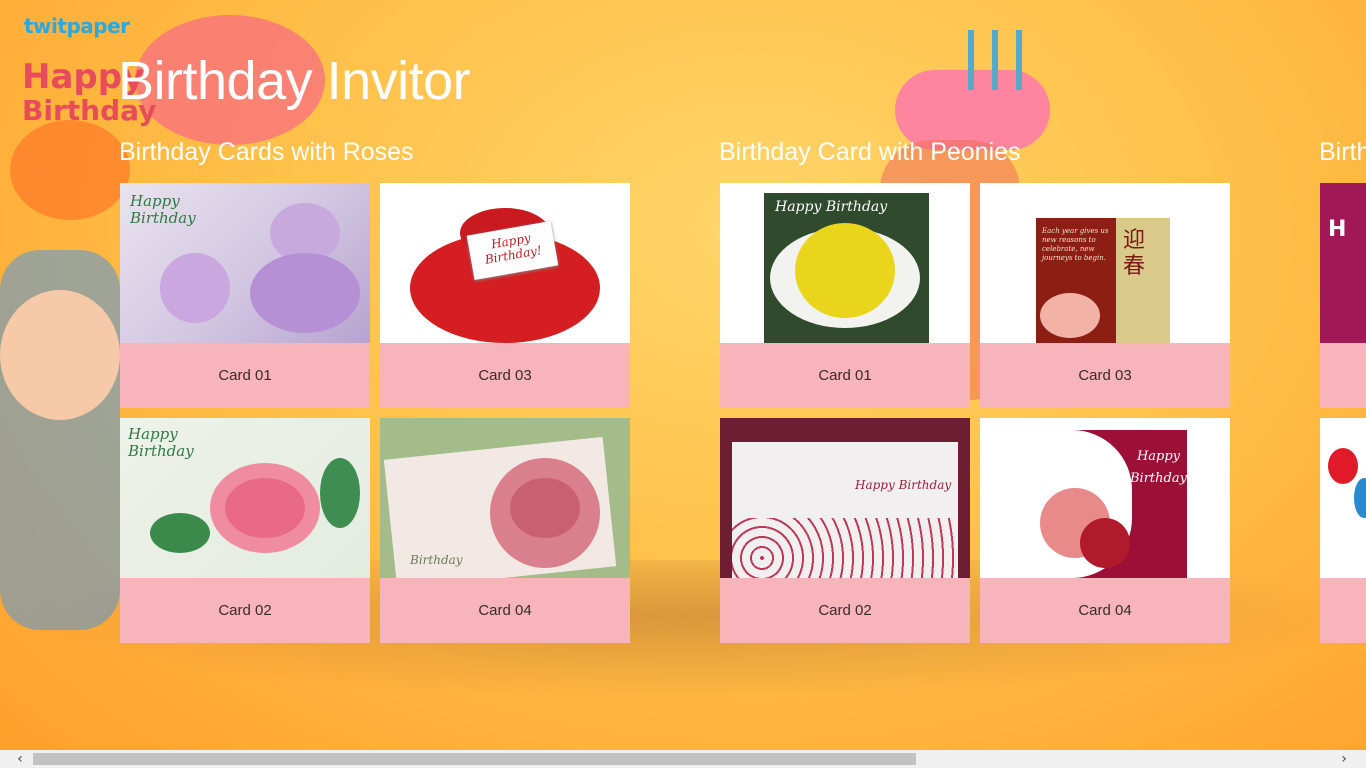 The height and width of the screenshot is (768, 1366). Describe the element at coordinates (505, 498) in the screenshot. I see `card-image-roses-04: Birthday` at that location.